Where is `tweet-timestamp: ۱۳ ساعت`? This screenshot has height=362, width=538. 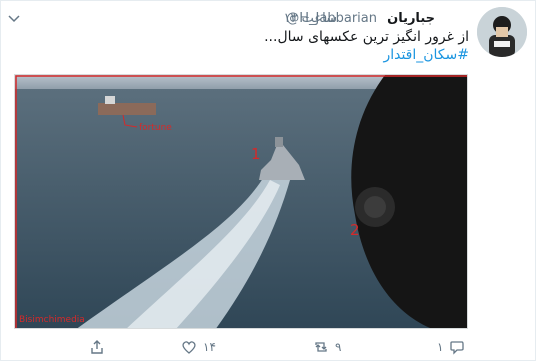 tweet-timestamp: ۱۳ ساعت is located at coordinates (311, 18).